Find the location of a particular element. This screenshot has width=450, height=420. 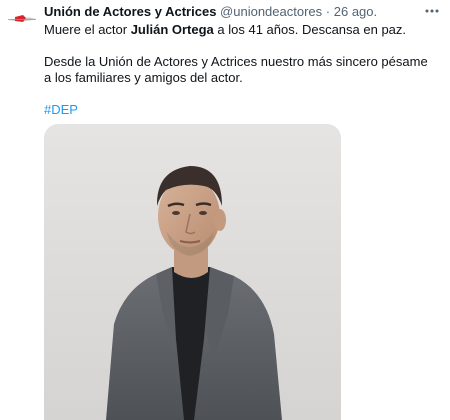

author-avatar is located at coordinates (22, 20).